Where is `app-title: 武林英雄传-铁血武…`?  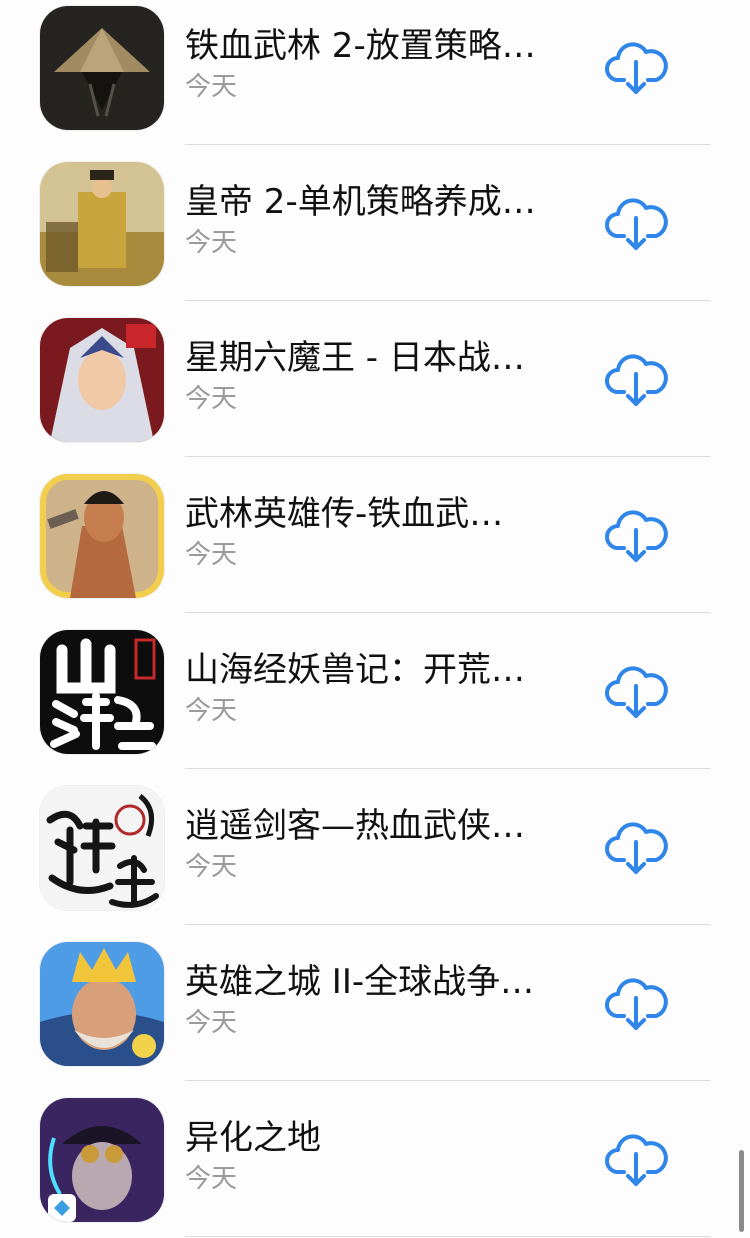
app-title: 武林英雄传-铁血武… is located at coordinates (385, 514).